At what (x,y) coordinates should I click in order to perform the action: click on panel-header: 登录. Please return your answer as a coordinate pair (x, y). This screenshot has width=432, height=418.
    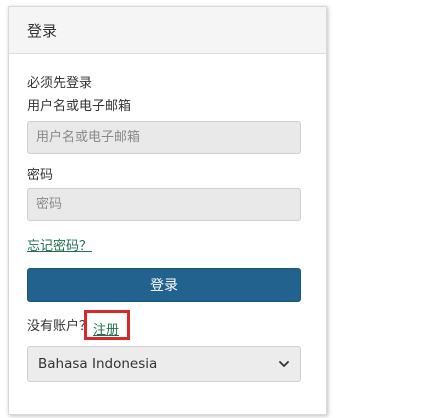
    Looking at the image, I should click on (167, 30).